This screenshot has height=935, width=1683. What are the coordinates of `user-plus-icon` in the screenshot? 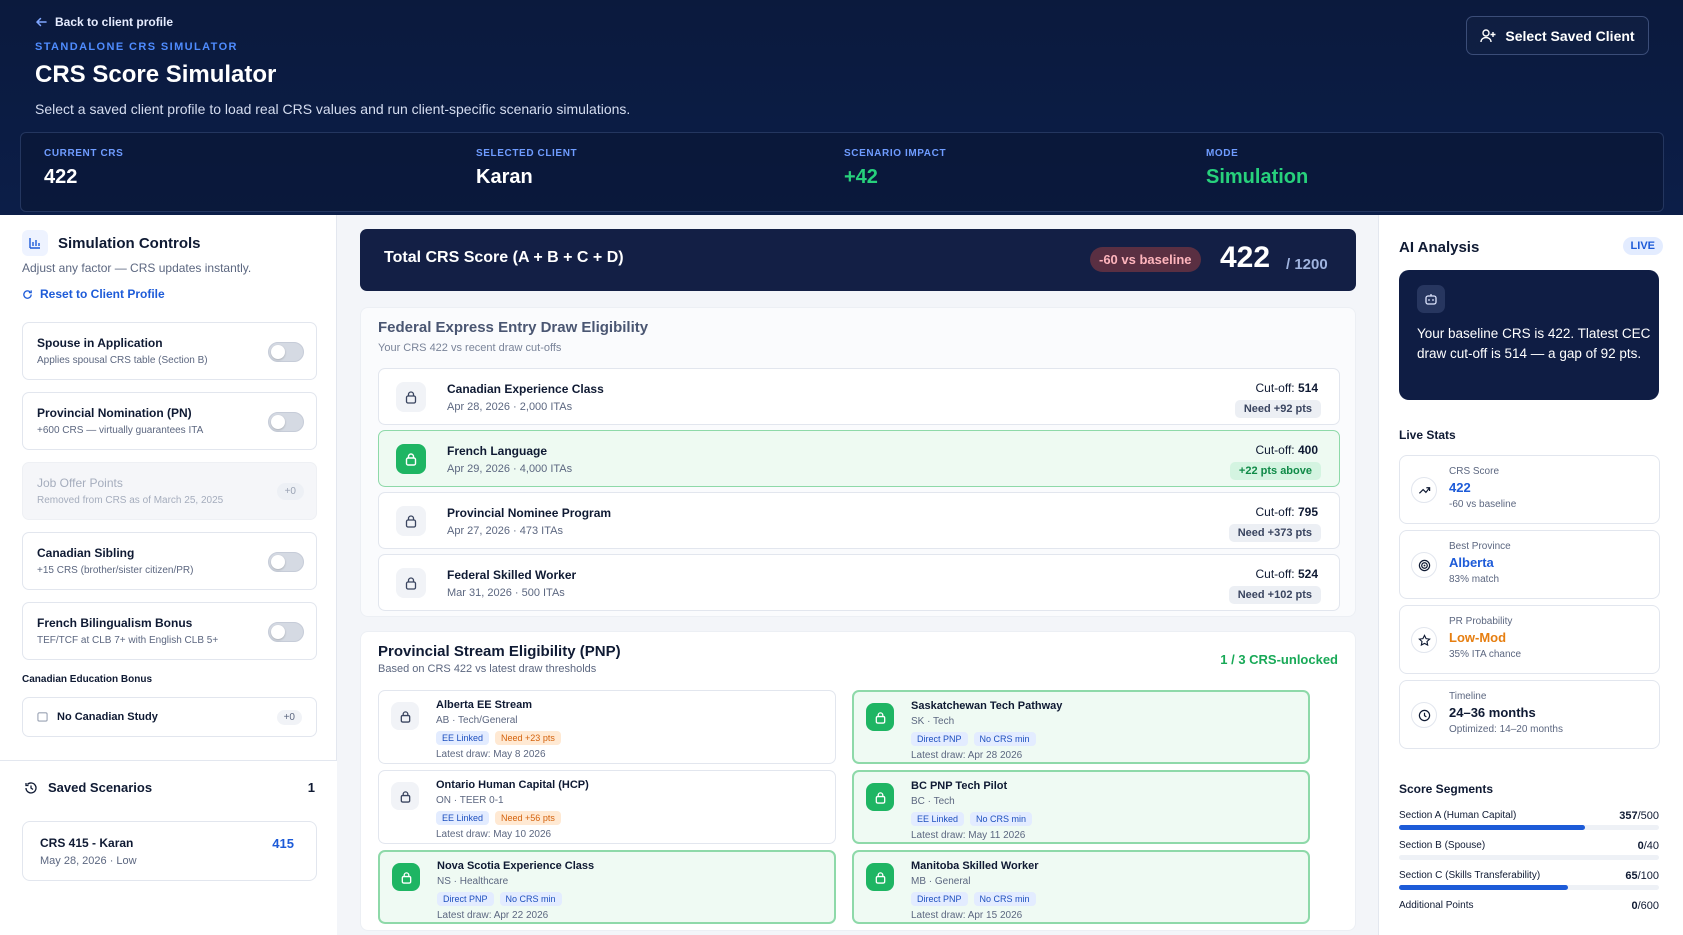 It's located at (1488, 35).